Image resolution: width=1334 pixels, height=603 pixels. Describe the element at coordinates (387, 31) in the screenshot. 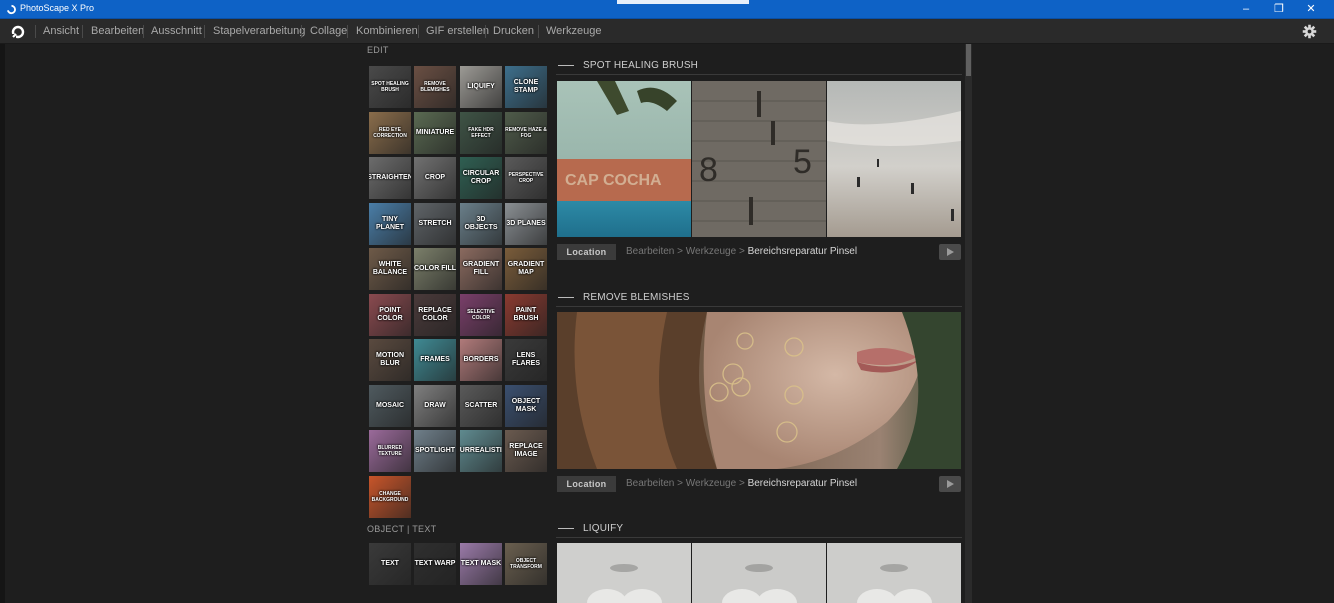

I see `menu-item-kombinieren: Kombinieren` at that location.